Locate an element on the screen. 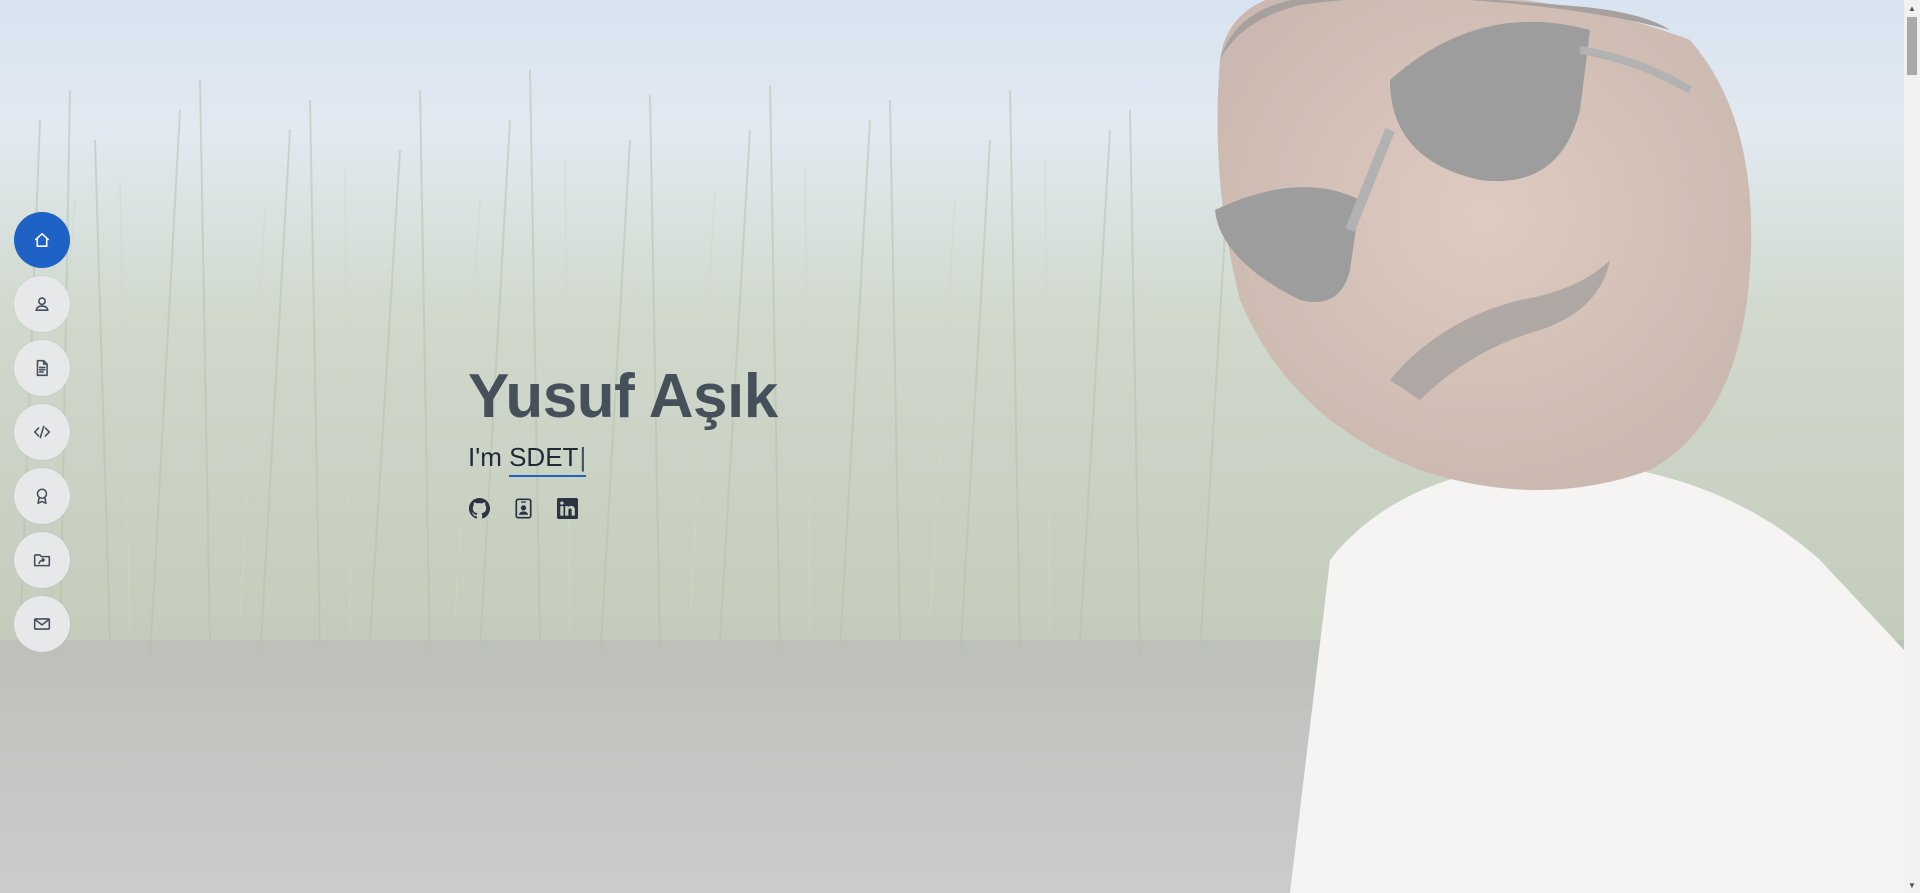  hero-tagline-prefix: I'm is located at coordinates (485, 457).